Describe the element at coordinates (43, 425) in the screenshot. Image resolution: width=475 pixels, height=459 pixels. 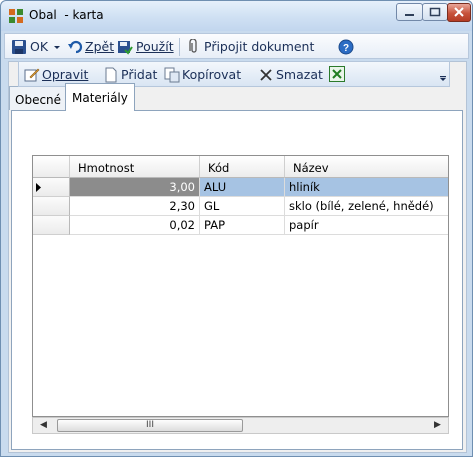
I see `scroll-left-button: ◀` at that location.